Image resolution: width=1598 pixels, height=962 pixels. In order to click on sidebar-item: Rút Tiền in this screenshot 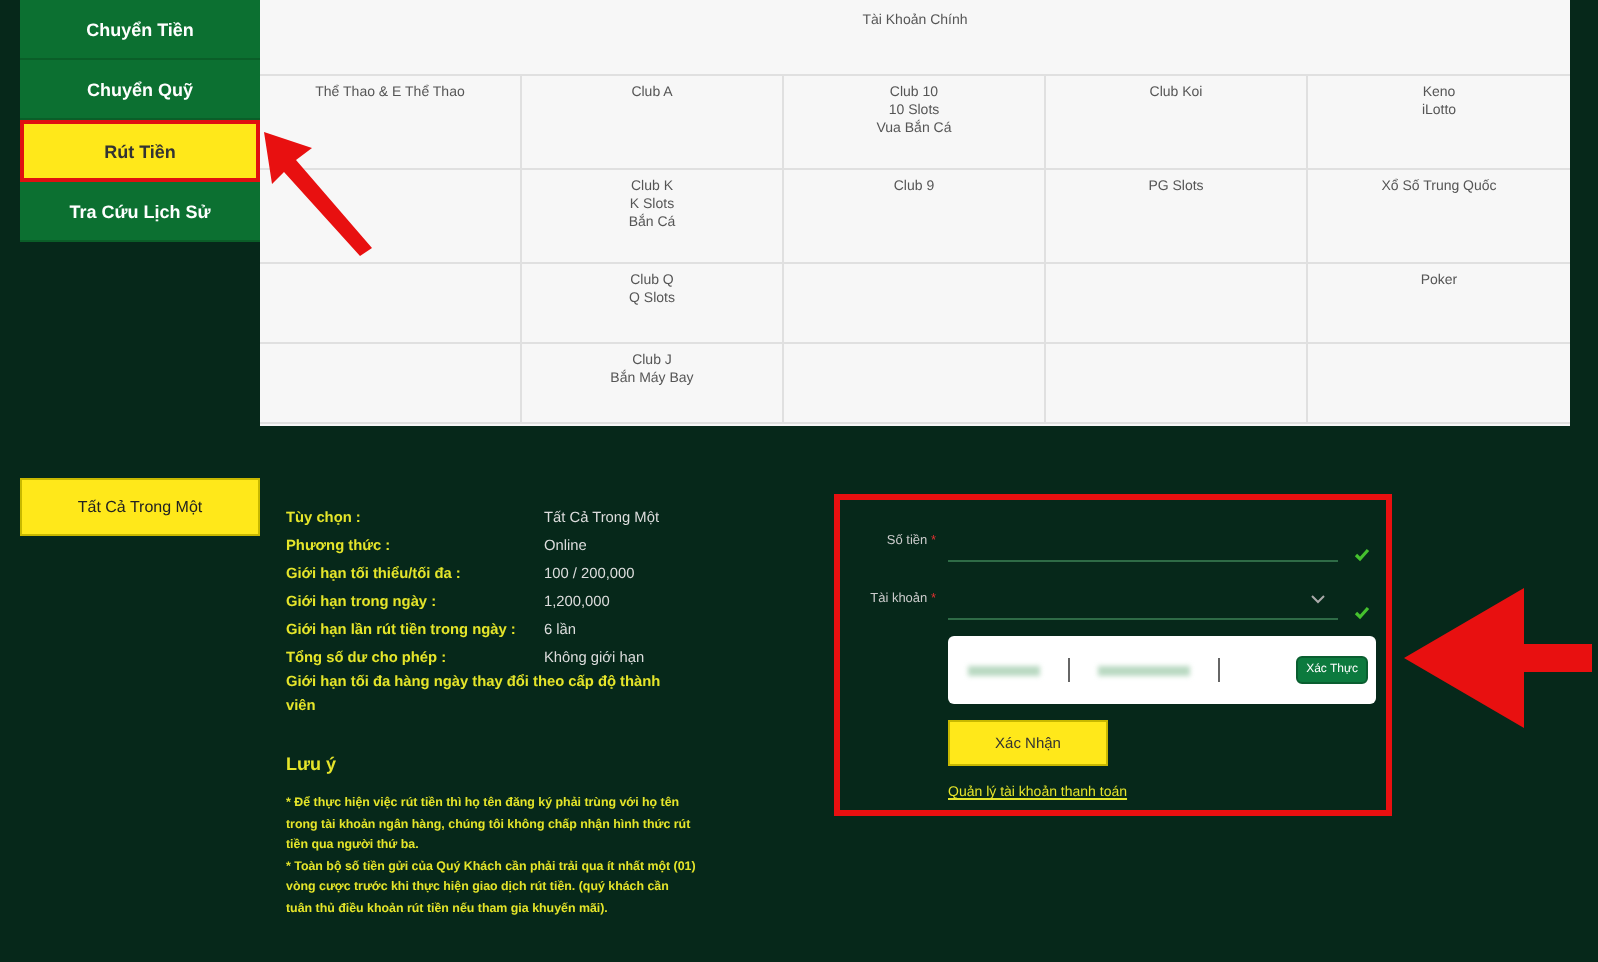, I will do `click(140, 151)`.